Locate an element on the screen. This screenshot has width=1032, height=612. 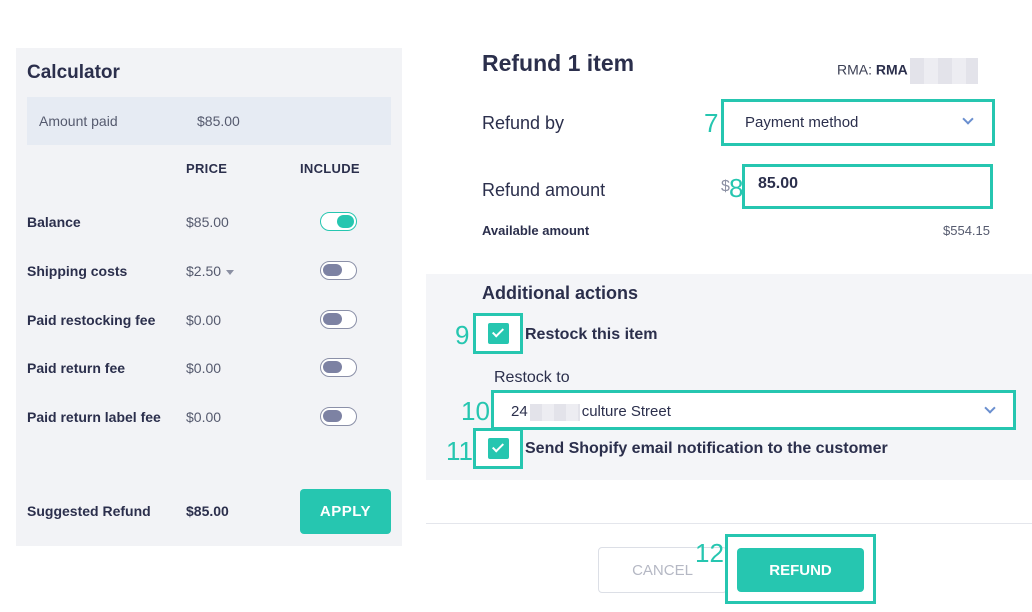
notify-customer-checkbox is located at coordinates (498, 448).